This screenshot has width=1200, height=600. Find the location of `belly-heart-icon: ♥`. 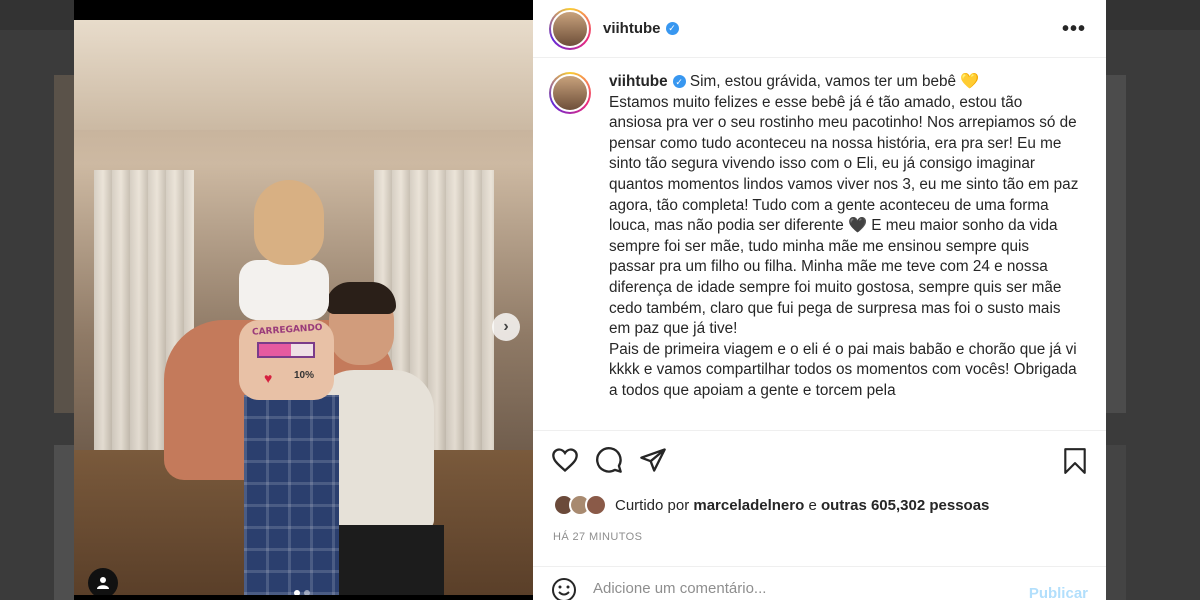

belly-heart-icon: ♥ is located at coordinates (268, 378).